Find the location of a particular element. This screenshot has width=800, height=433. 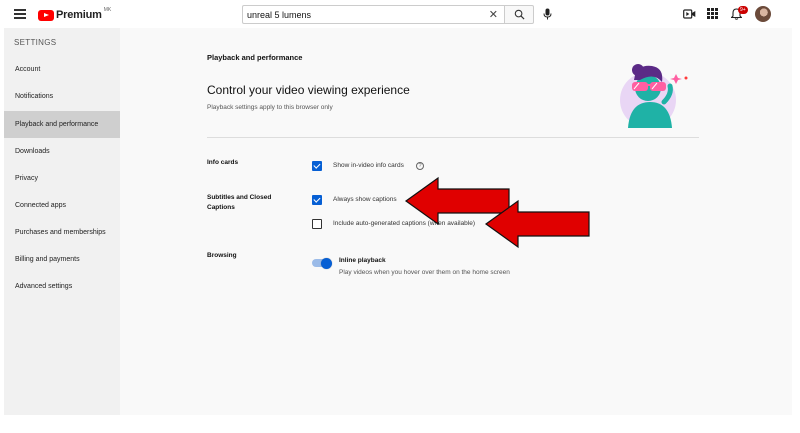

search-box: ✕ is located at coordinates (373, 14).